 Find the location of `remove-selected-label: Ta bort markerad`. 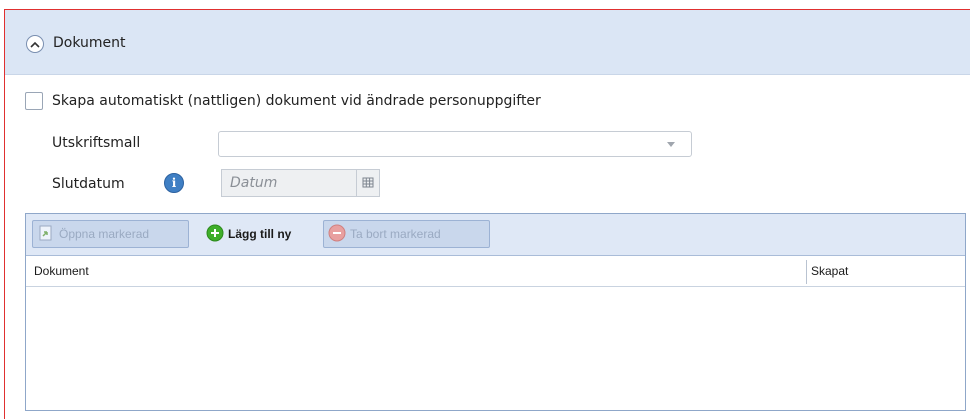

remove-selected-label: Ta bort markerad is located at coordinates (395, 234).